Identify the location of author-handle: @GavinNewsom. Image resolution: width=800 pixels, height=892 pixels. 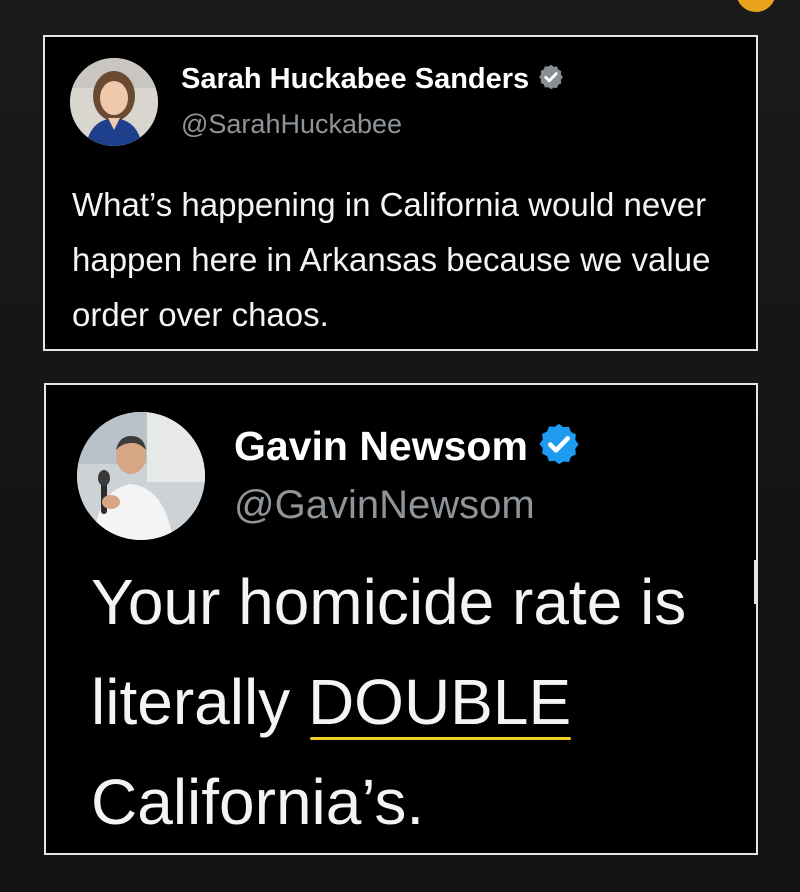
(384, 505).